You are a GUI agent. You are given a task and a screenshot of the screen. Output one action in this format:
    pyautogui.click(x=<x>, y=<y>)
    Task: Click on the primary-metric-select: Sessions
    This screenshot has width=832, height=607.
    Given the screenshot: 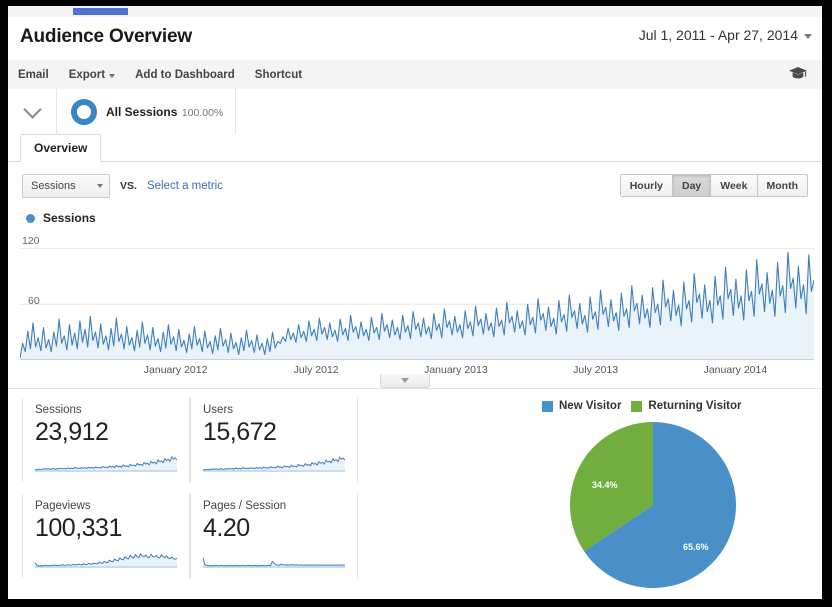 What is the action you would take?
    pyautogui.click(x=66, y=186)
    